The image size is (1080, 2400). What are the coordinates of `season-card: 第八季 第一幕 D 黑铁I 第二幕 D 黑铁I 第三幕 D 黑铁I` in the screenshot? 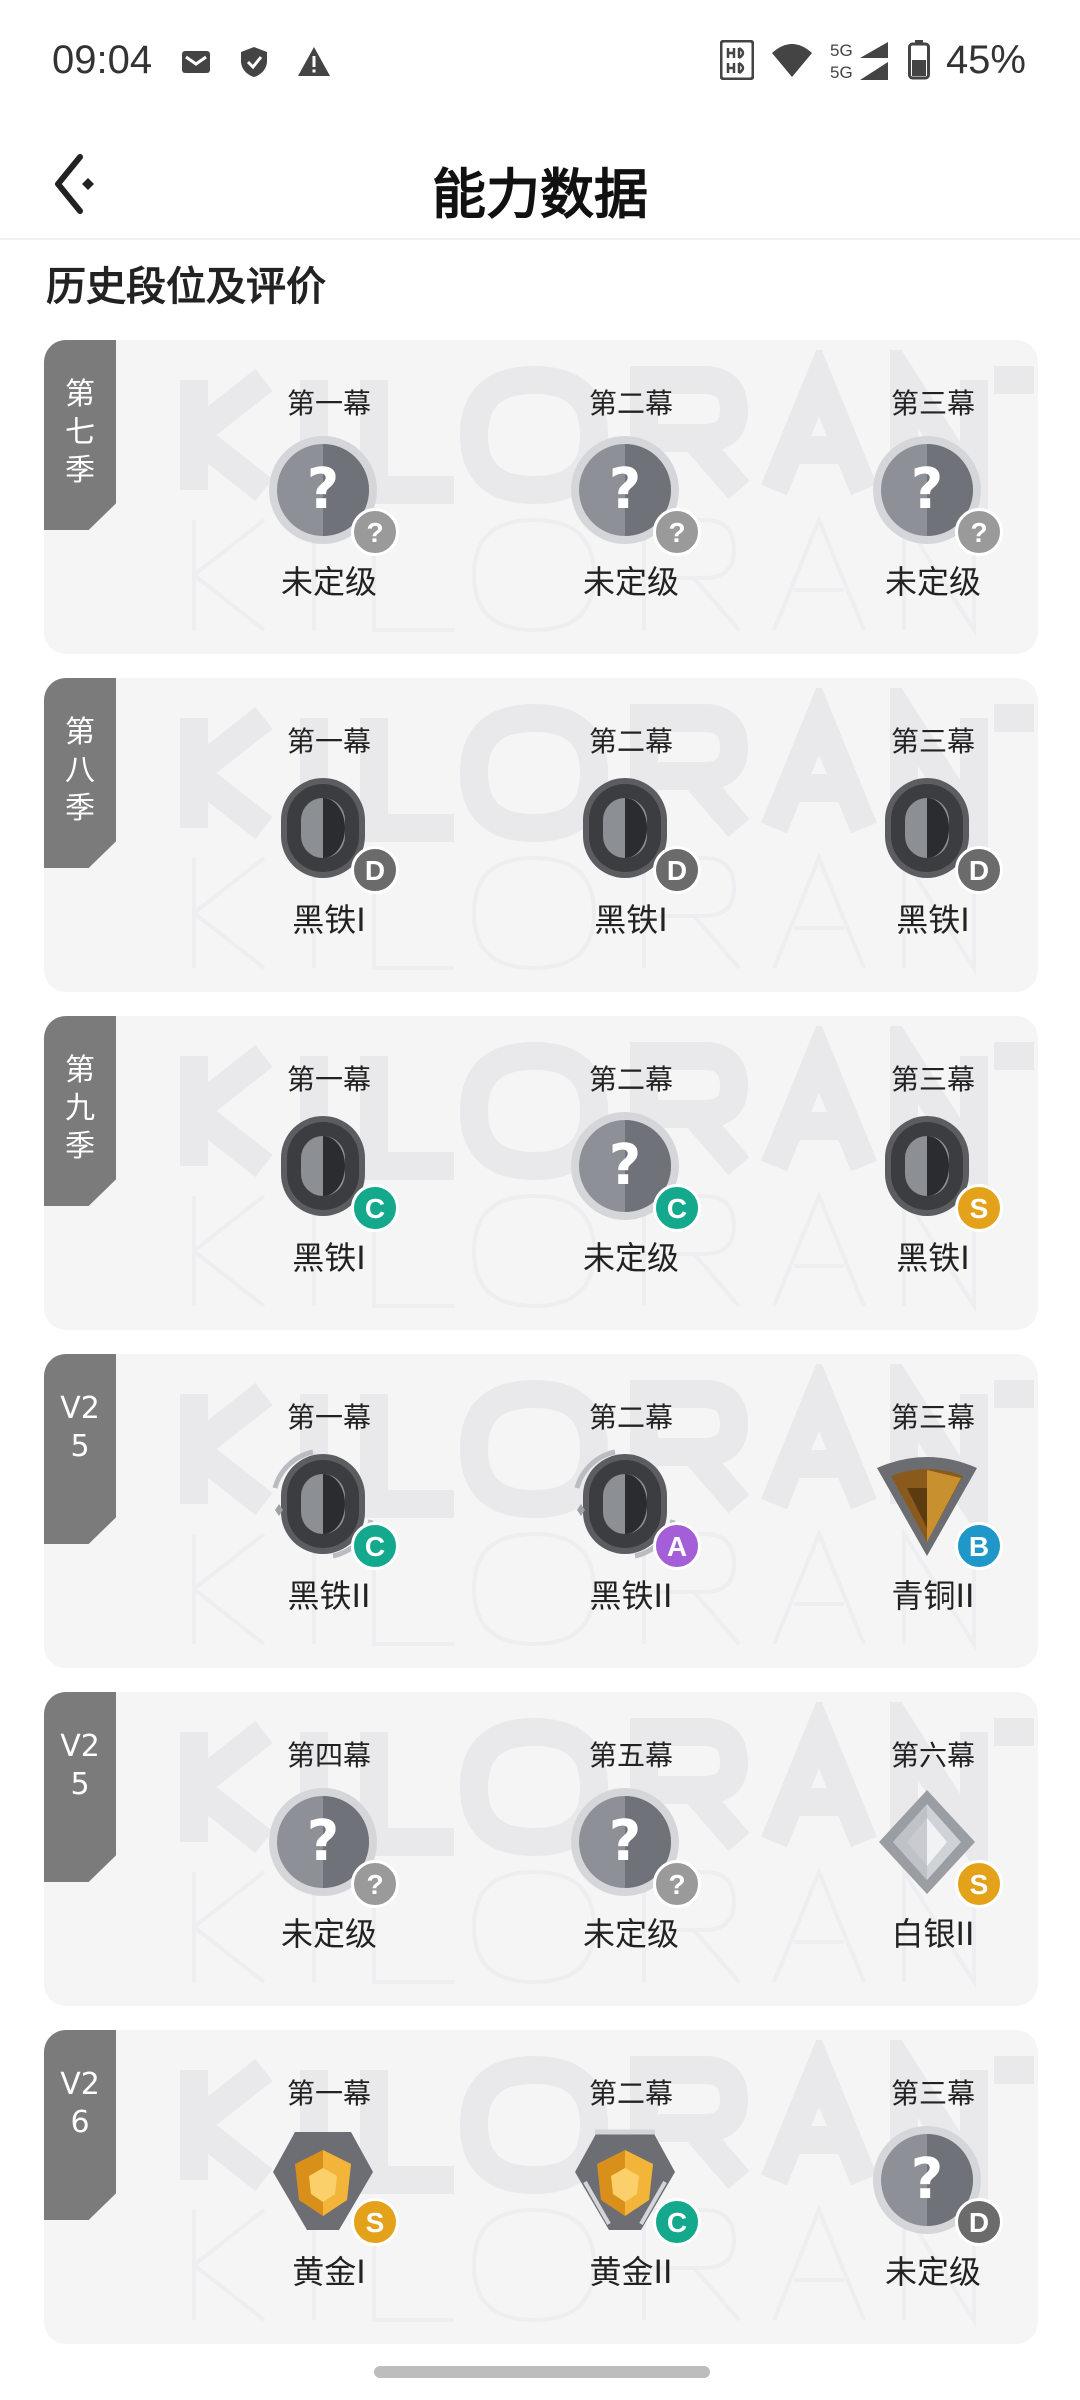 It's located at (541, 835).